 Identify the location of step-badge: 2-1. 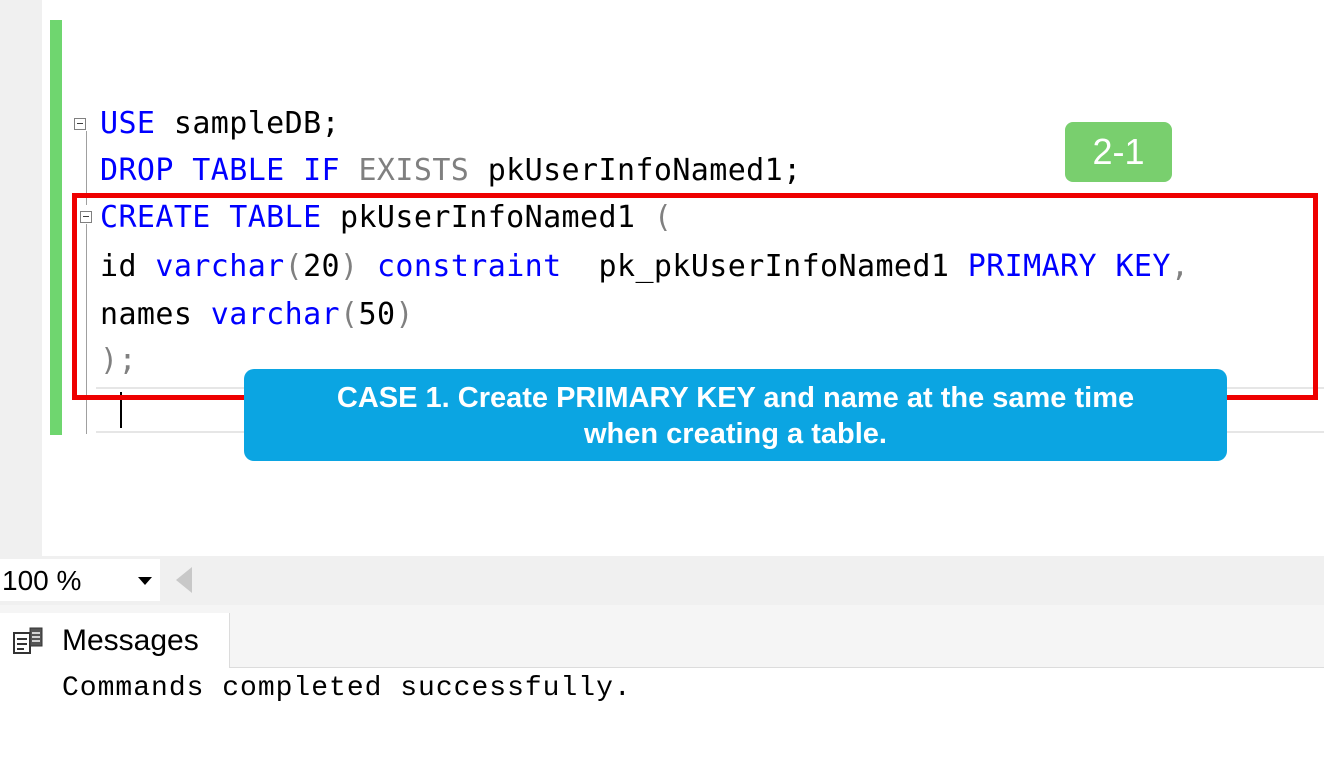
(1118, 152).